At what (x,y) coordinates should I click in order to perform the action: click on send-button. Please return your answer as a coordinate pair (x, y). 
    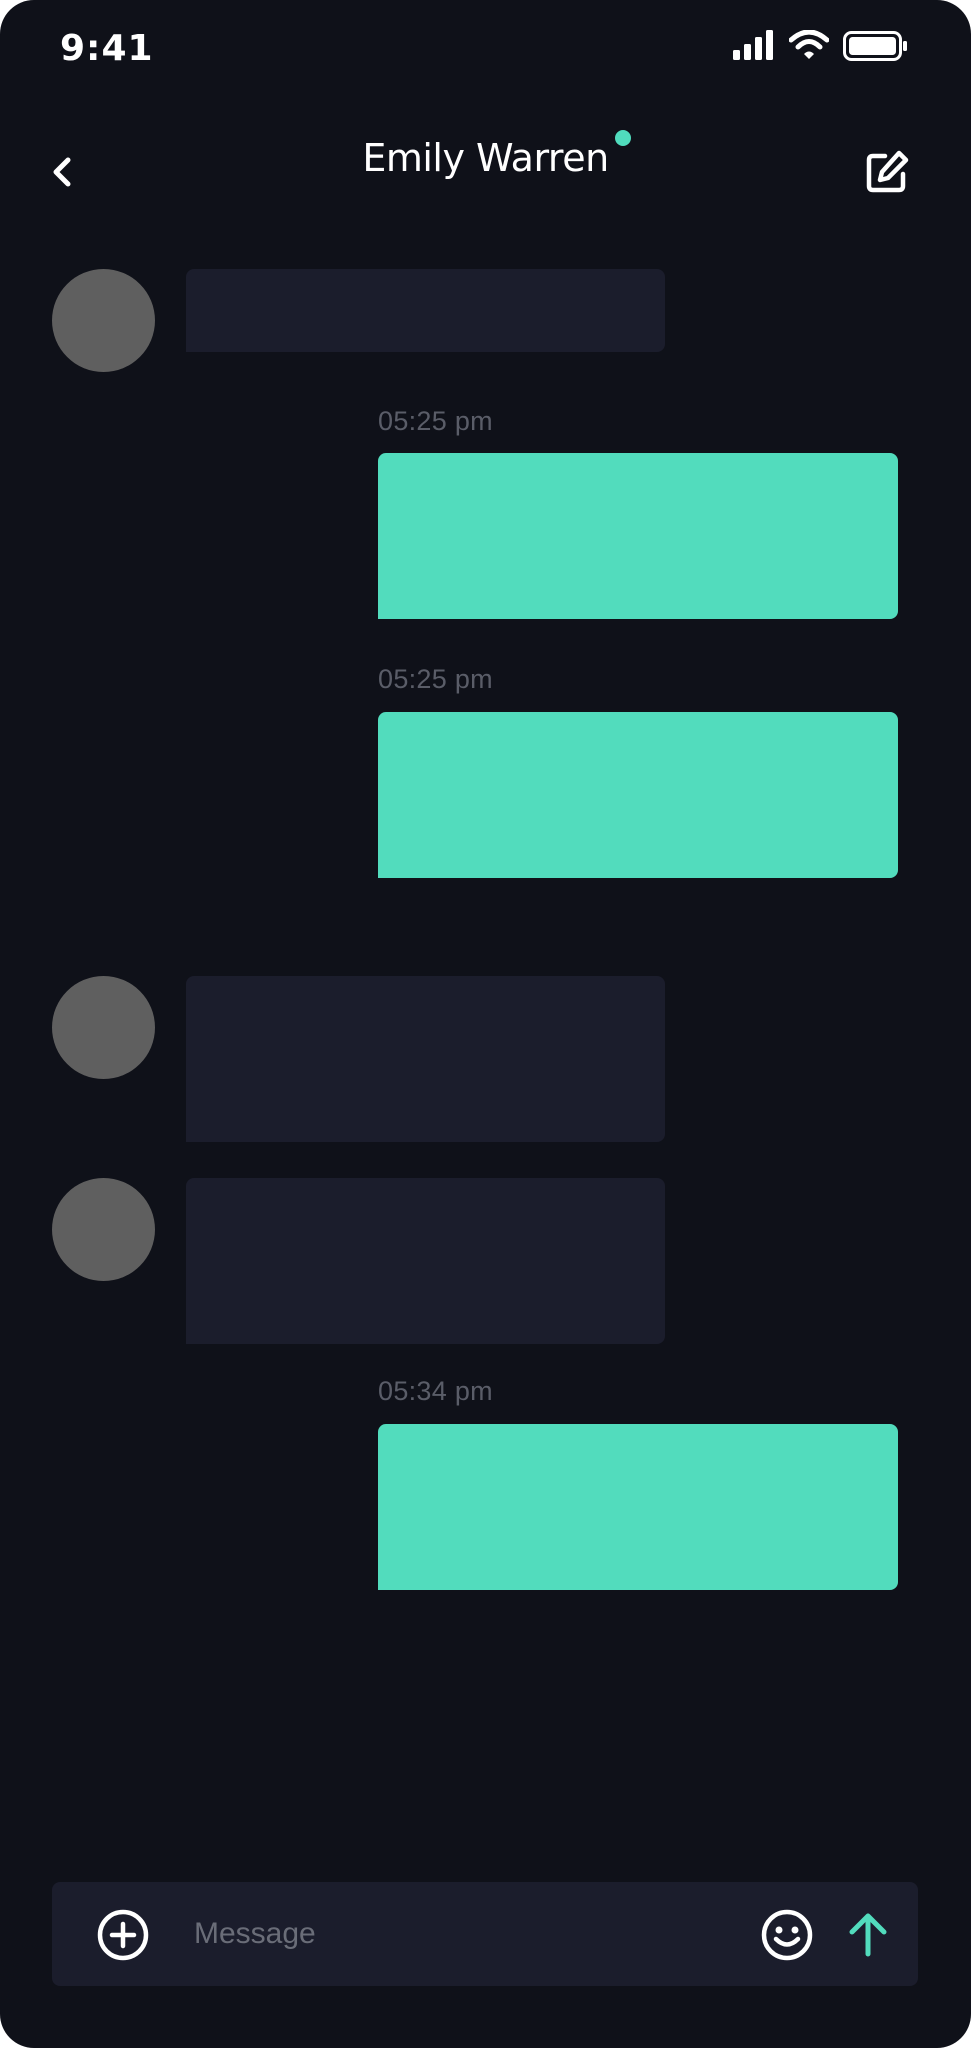
    Looking at the image, I should click on (868, 1934).